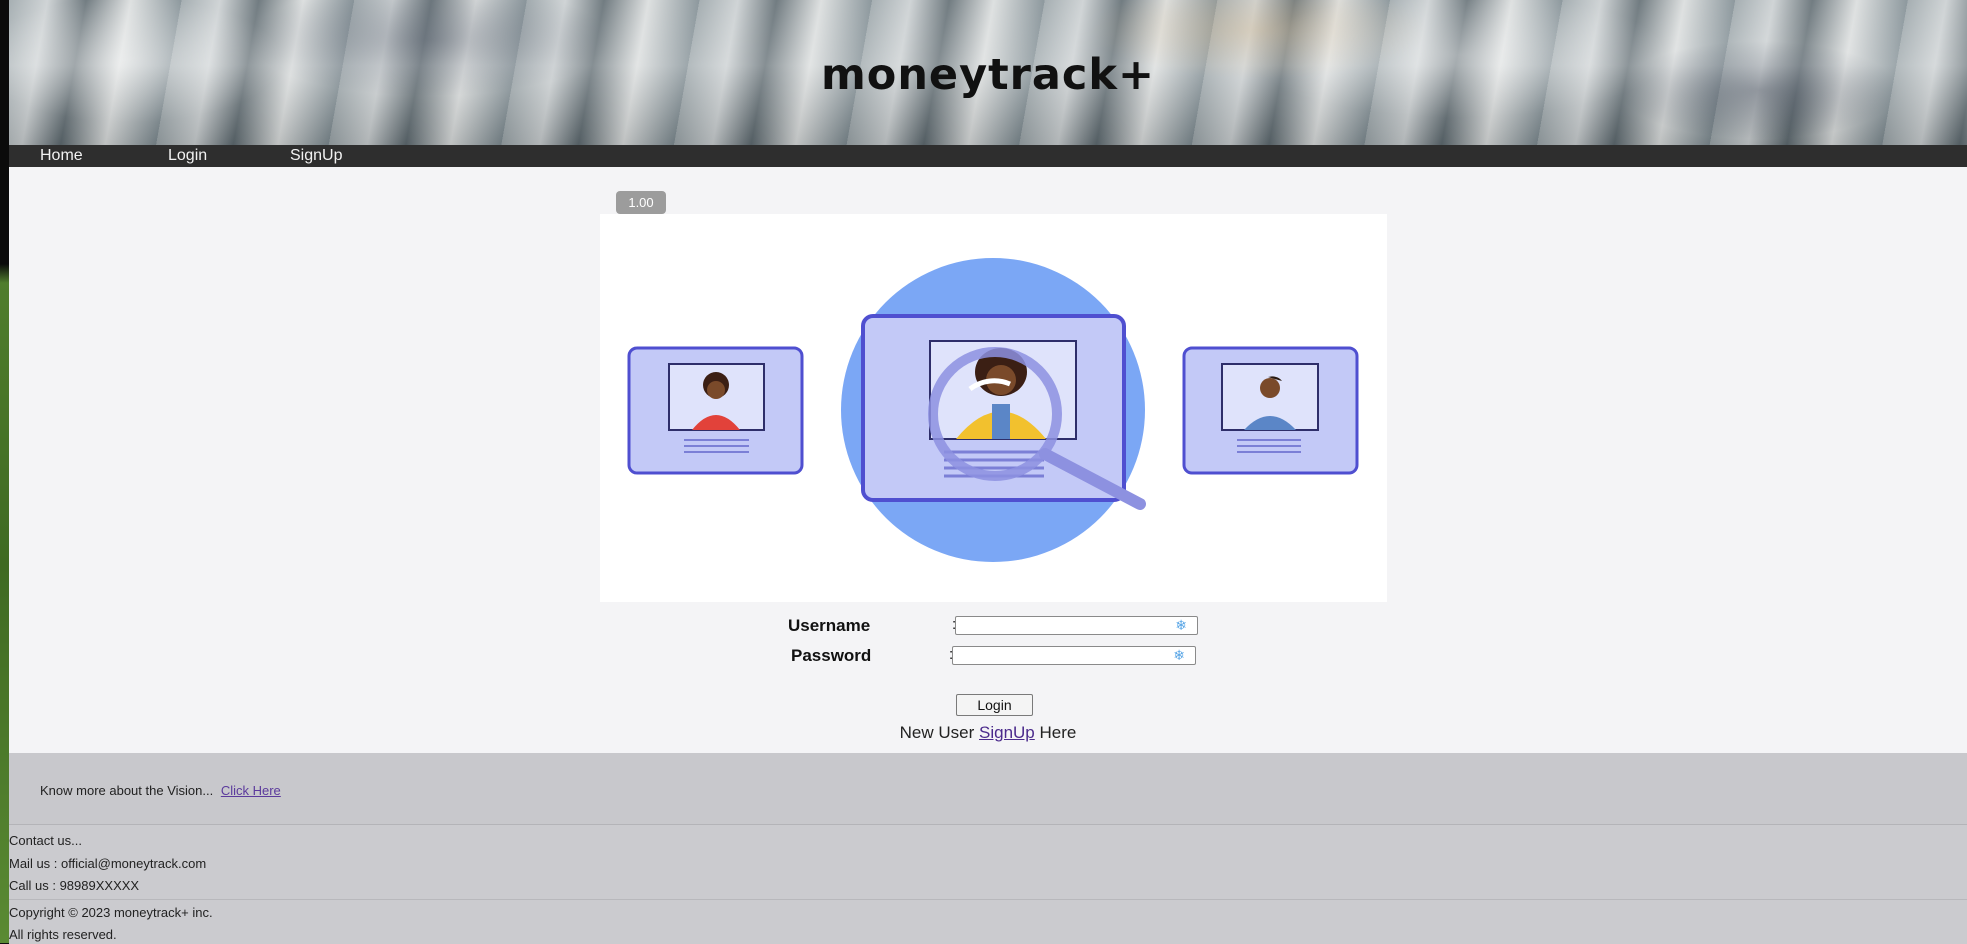  I want to click on copyright-text: Copyright © 2023 moneytrack+ inc., so click(111, 912).